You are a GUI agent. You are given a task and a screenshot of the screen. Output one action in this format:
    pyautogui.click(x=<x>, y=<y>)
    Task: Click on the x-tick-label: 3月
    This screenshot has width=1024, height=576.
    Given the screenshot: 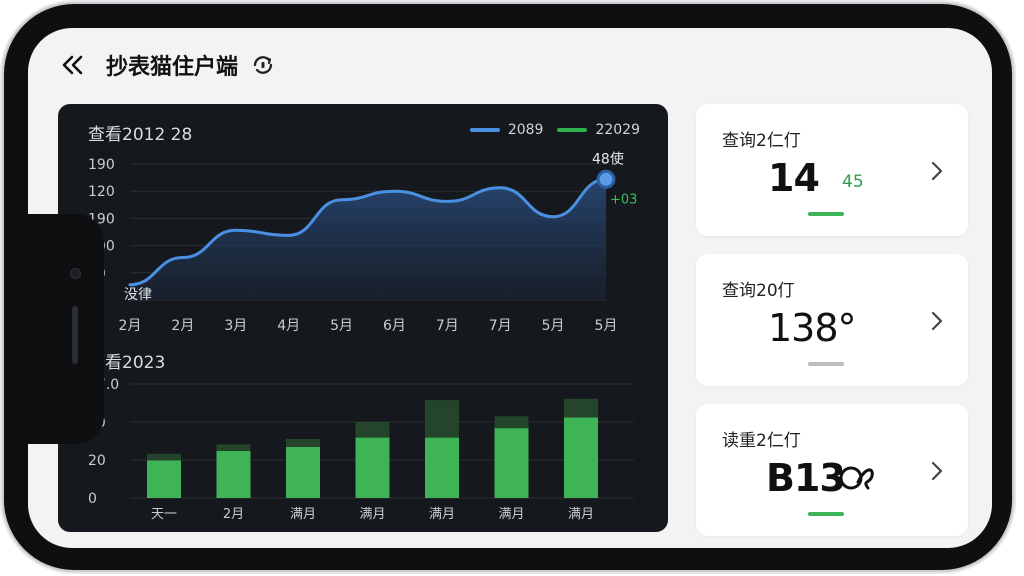 What is the action you would take?
    pyautogui.click(x=235, y=326)
    